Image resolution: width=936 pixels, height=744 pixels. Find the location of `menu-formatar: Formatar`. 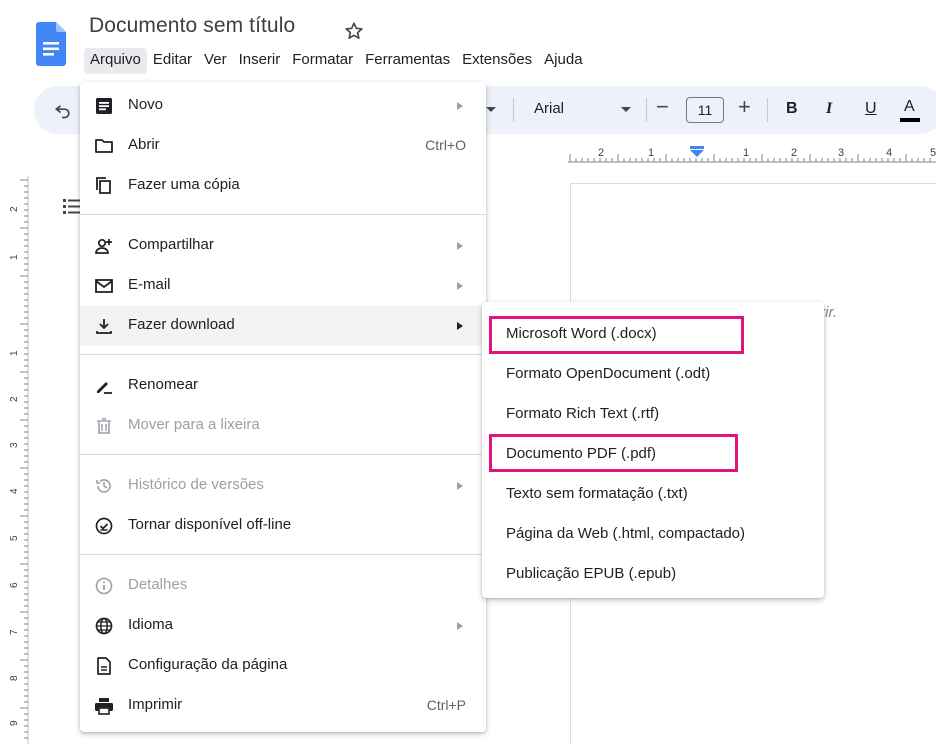

menu-formatar: Formatar is located at coordinates (322, 61).